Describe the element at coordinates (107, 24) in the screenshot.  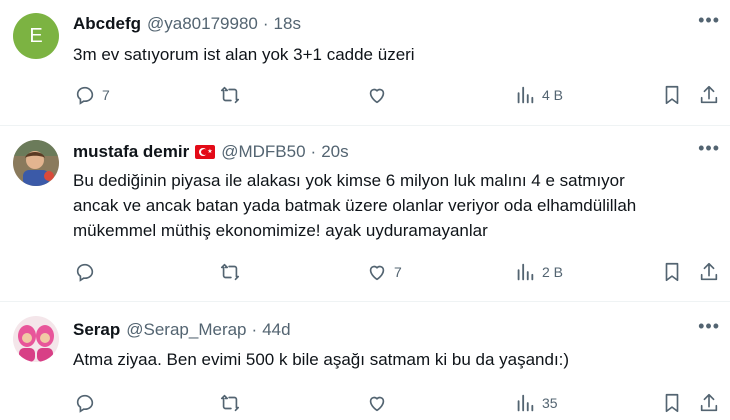
I see `display-name: Abcdefg` at that location.